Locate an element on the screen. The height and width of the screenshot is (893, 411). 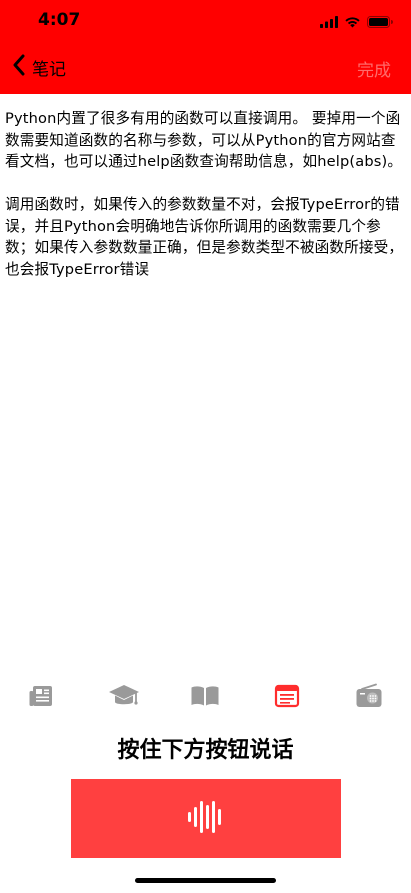
status-bar: 4:07 is located at coordinates (205, 22).